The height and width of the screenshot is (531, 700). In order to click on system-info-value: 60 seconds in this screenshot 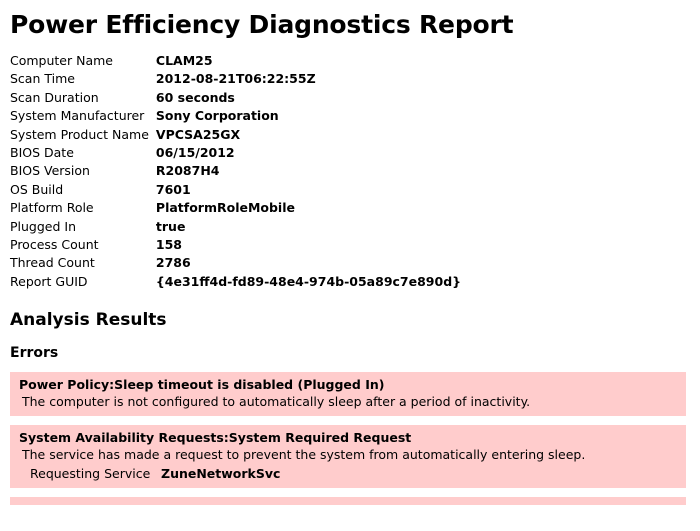, I will do `click(195, 97)`.